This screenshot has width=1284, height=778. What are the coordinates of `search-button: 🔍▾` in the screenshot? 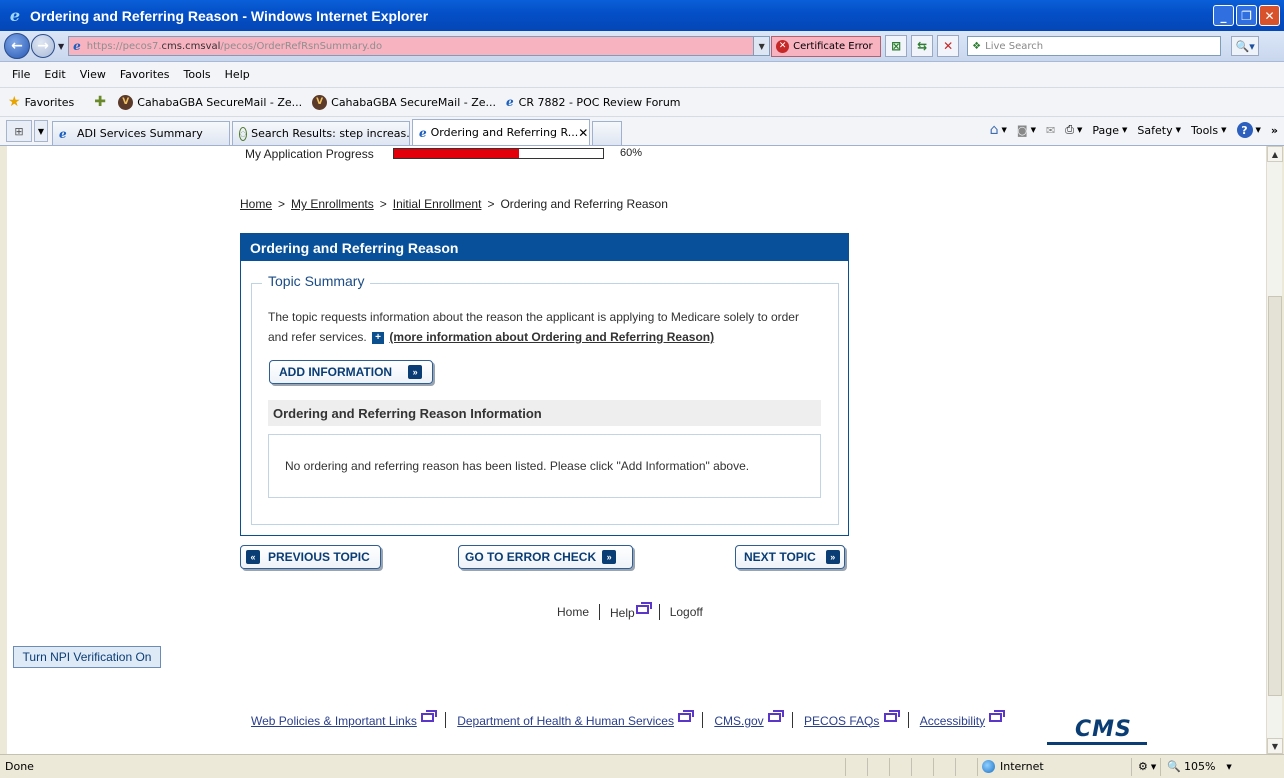 It's located at (1245, 46).